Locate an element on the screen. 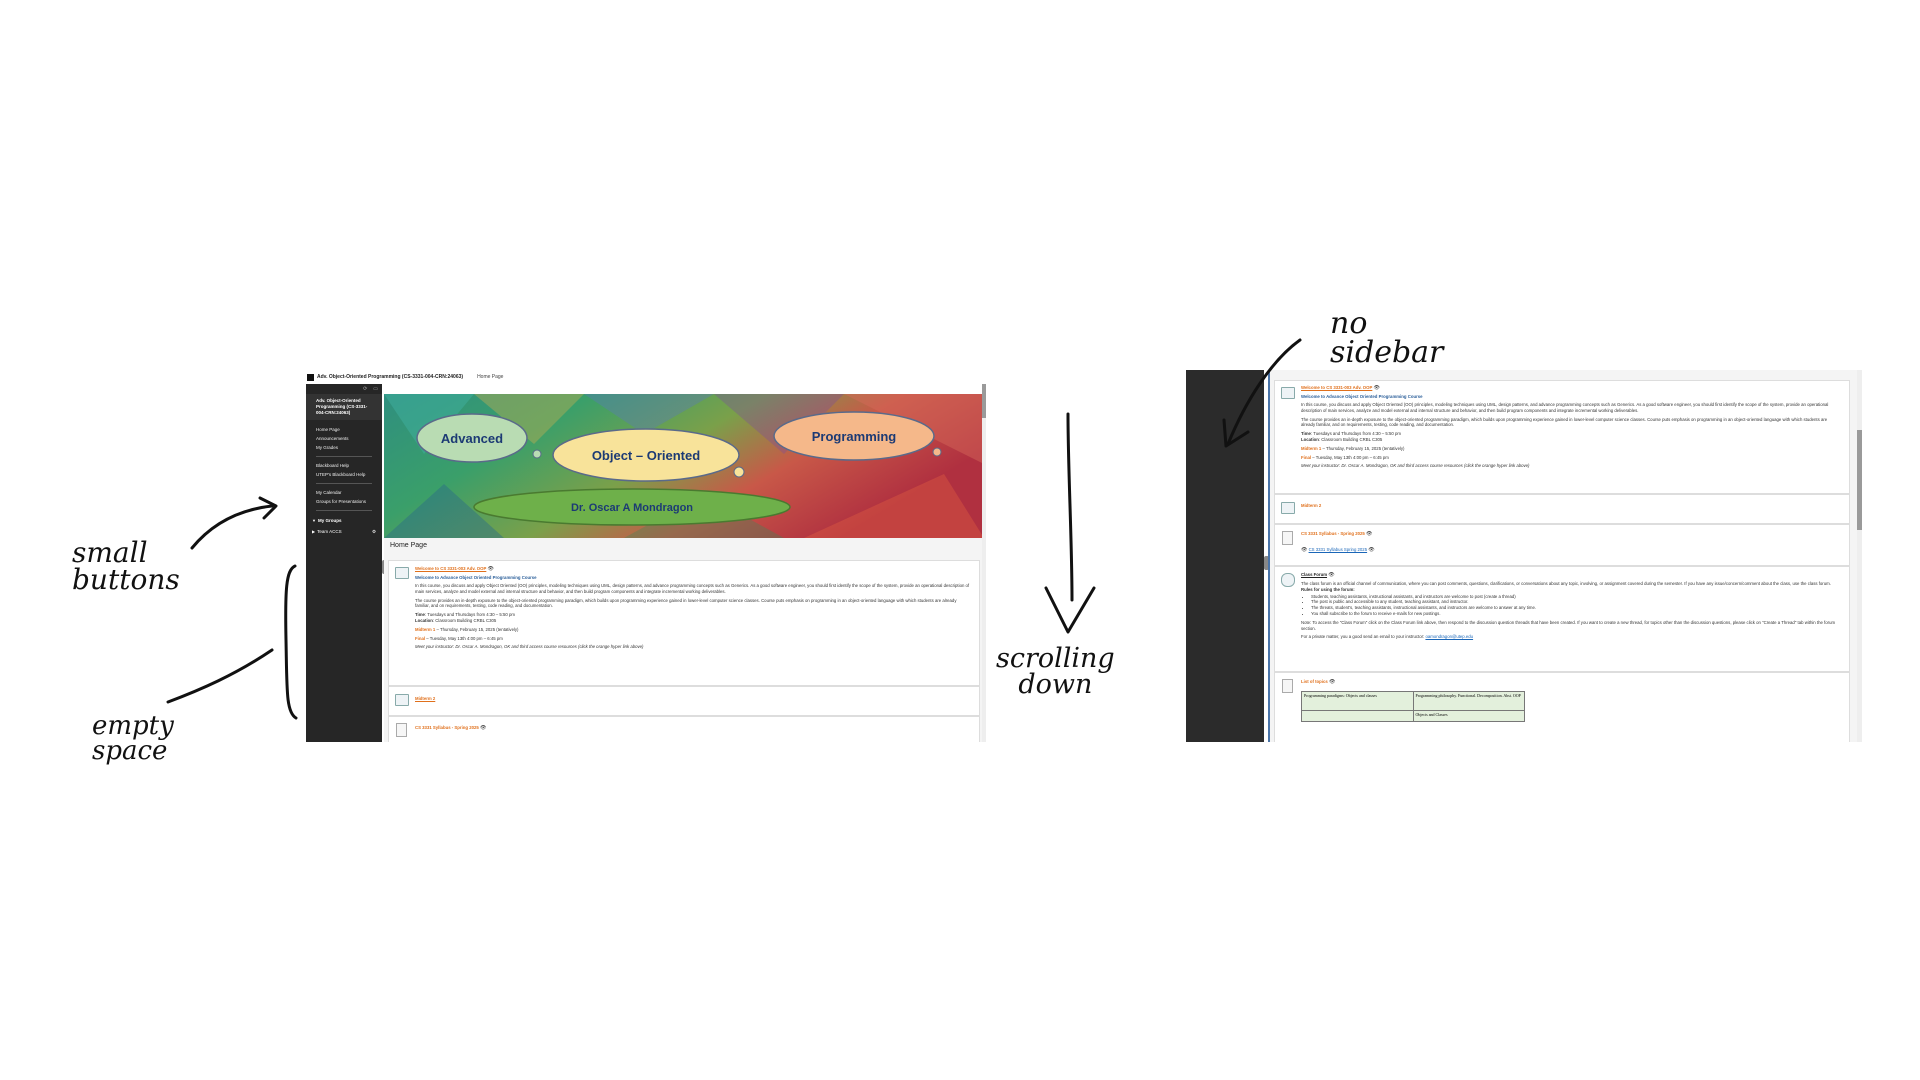  annotation-scrolling-down: scrolling down is located at coordinates (1055, 671).